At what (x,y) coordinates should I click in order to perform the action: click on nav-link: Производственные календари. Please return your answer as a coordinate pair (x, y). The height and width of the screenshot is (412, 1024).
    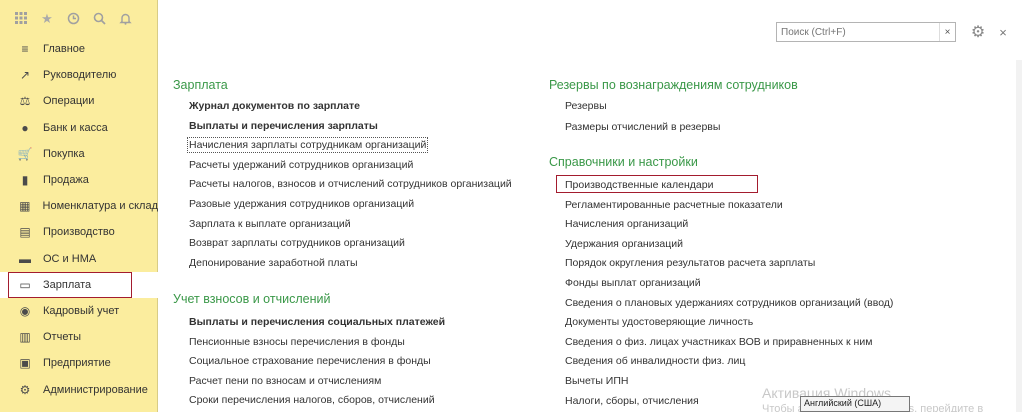
    Looking at the image, I should click on (639, 185).